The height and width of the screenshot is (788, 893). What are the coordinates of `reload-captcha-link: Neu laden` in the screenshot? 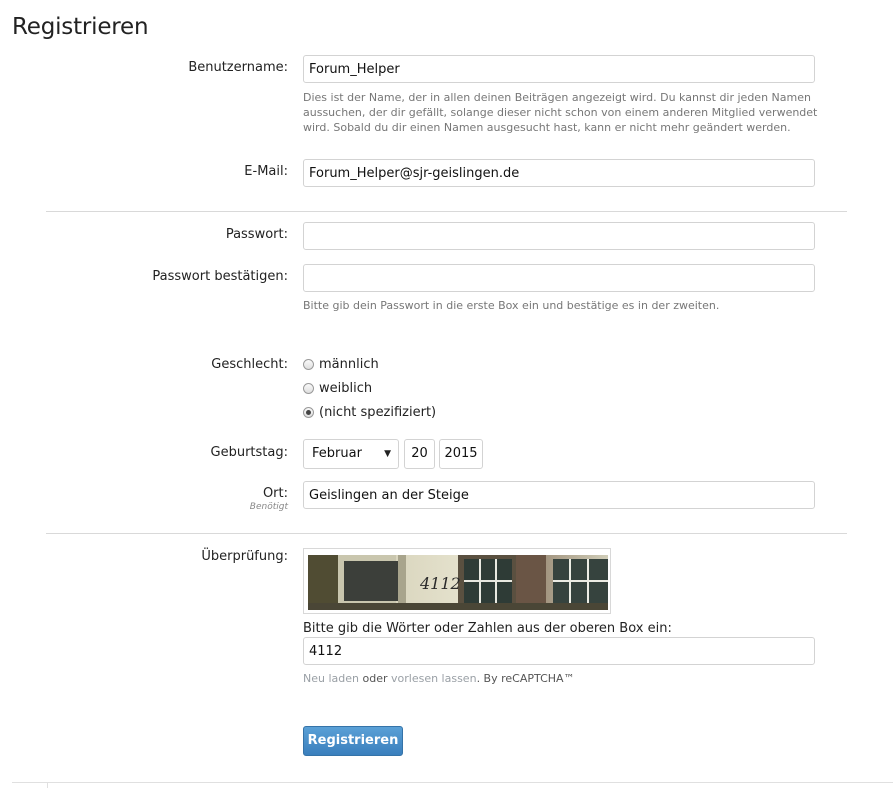 It's located at (331, 678).